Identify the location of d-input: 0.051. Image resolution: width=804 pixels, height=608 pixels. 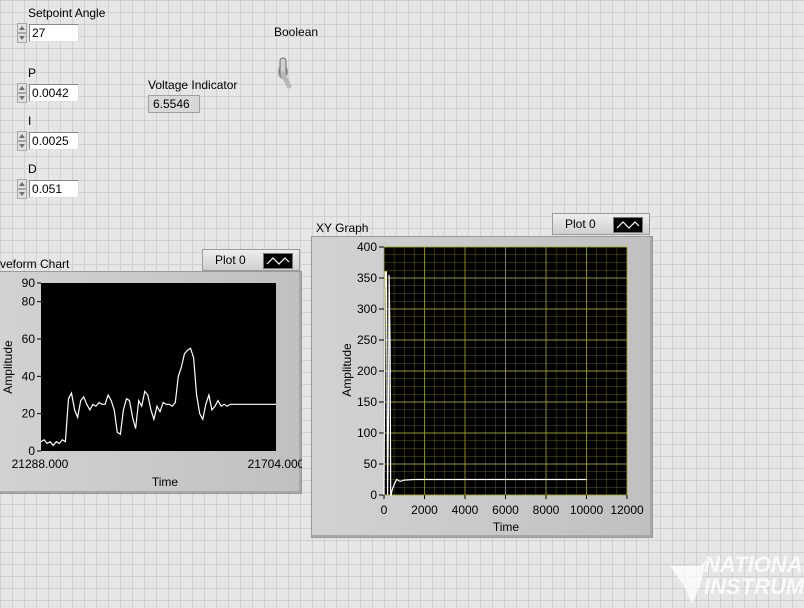
(54, 189).